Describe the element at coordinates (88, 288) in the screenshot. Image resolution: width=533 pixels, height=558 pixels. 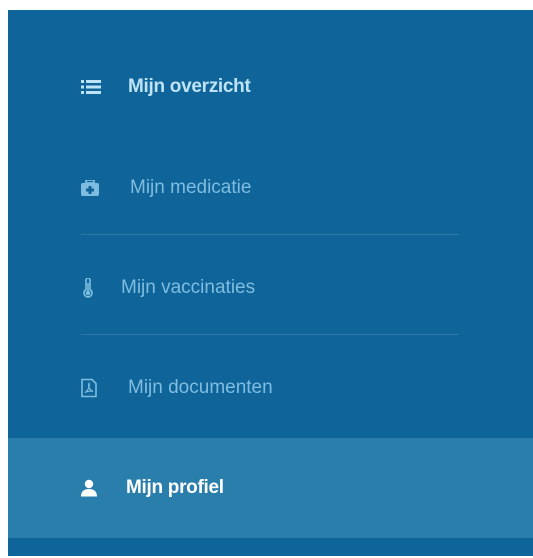
I see `thermometer-icon` at that location.